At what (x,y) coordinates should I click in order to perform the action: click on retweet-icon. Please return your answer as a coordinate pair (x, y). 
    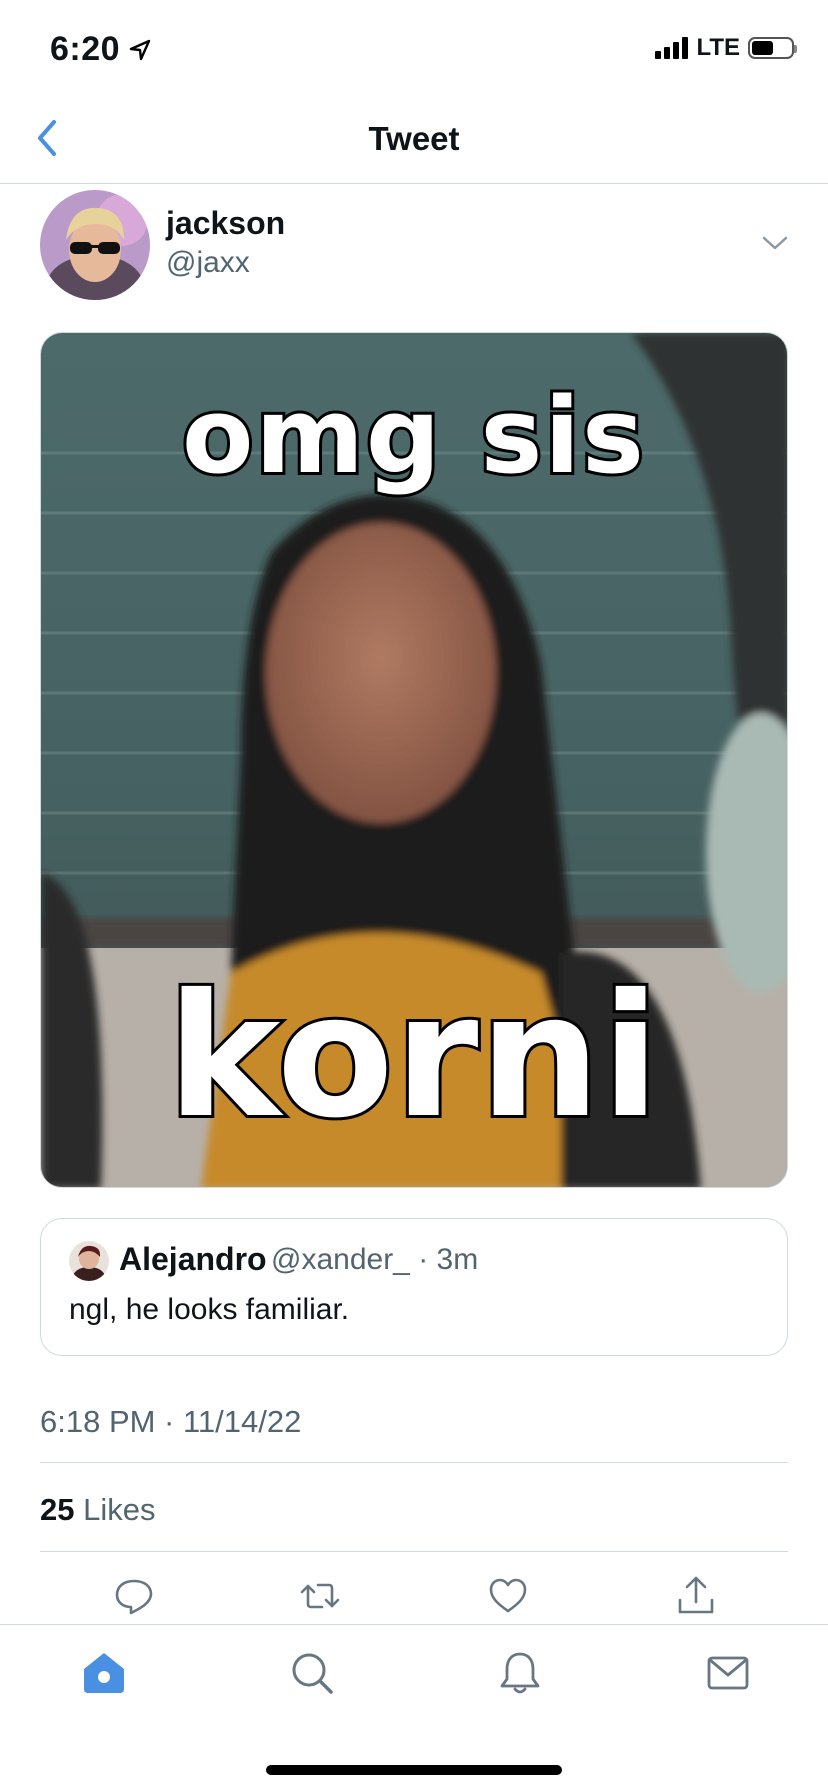
    Looking at the image, I should click on (320, 1596).